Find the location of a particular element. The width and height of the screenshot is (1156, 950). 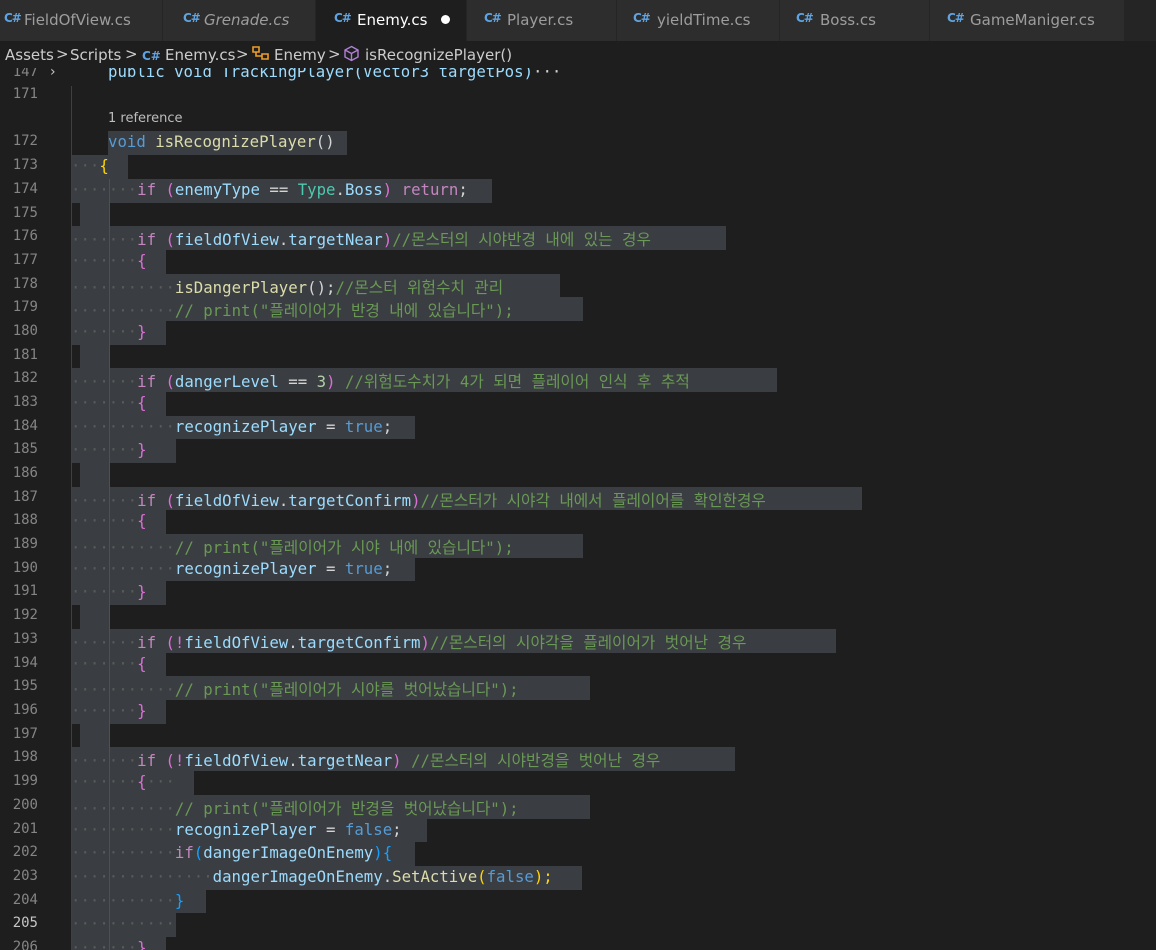

line-number: 196 is located at coordinates (25, 710).